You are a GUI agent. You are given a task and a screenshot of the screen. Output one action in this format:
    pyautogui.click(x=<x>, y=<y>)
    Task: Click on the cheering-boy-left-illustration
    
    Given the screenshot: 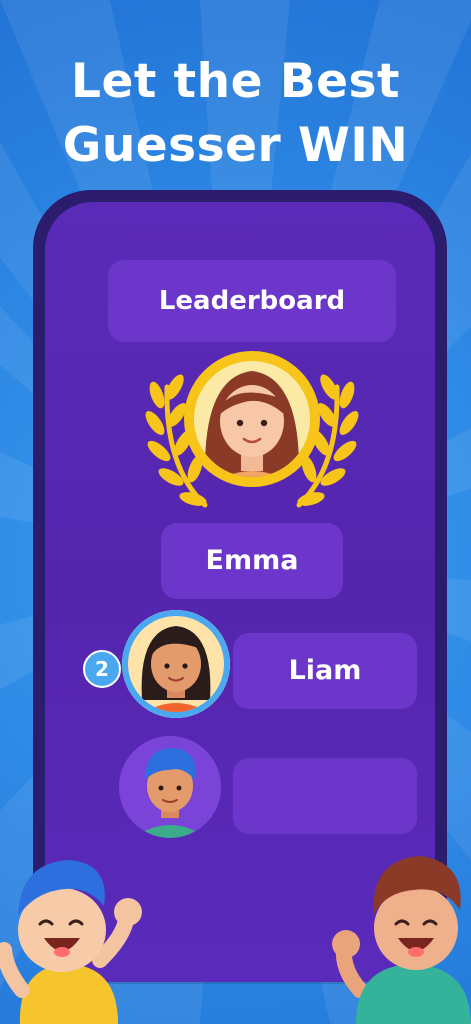 What is the action you would take?
    pyautogui.click(x=71, y=942)
    